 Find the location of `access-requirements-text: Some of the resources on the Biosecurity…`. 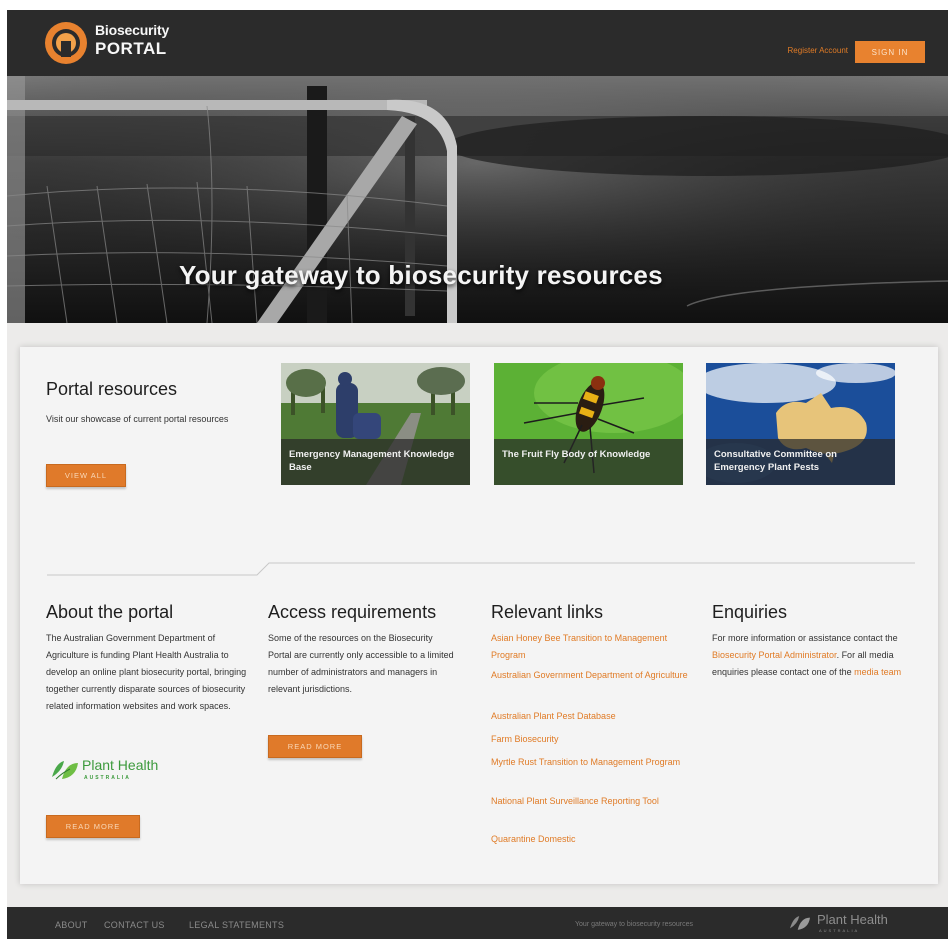

access-requirements-text: Some of the resources on the Biosecurity… is located at coordinates (361, 663).